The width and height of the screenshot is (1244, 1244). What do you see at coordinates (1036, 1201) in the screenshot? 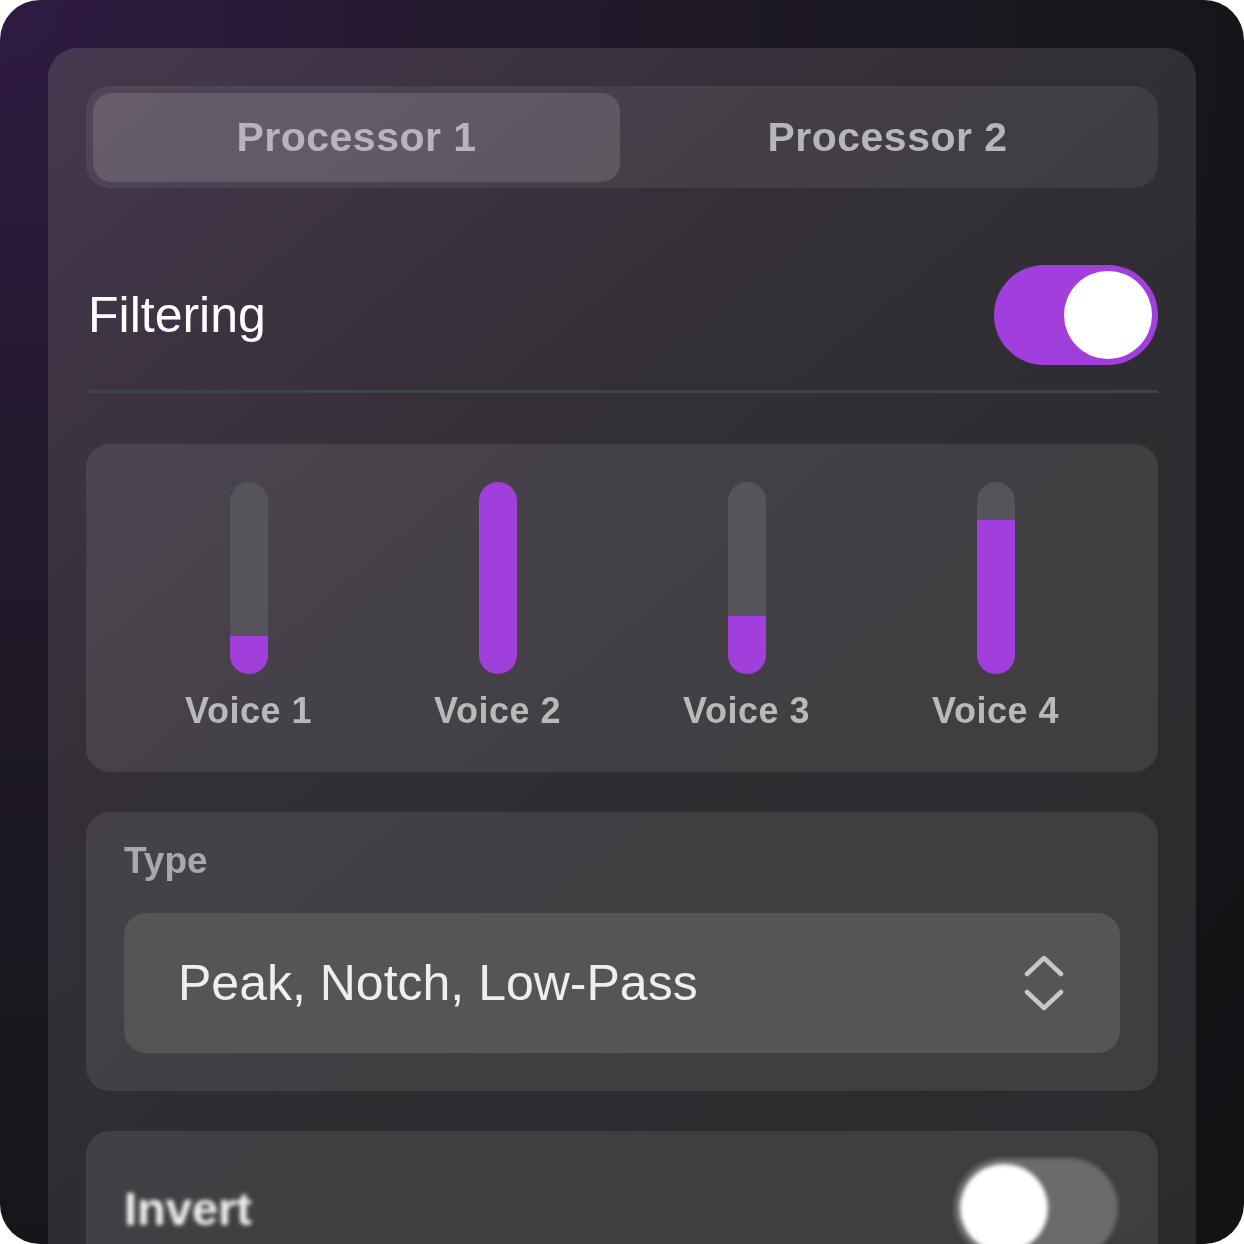
I see `toggle-switch` at bounding box center [1036, 1201].